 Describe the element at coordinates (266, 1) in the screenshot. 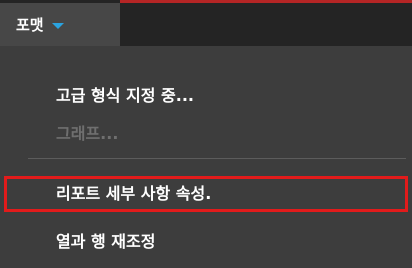

I see `menubar-accent-line` at that location.